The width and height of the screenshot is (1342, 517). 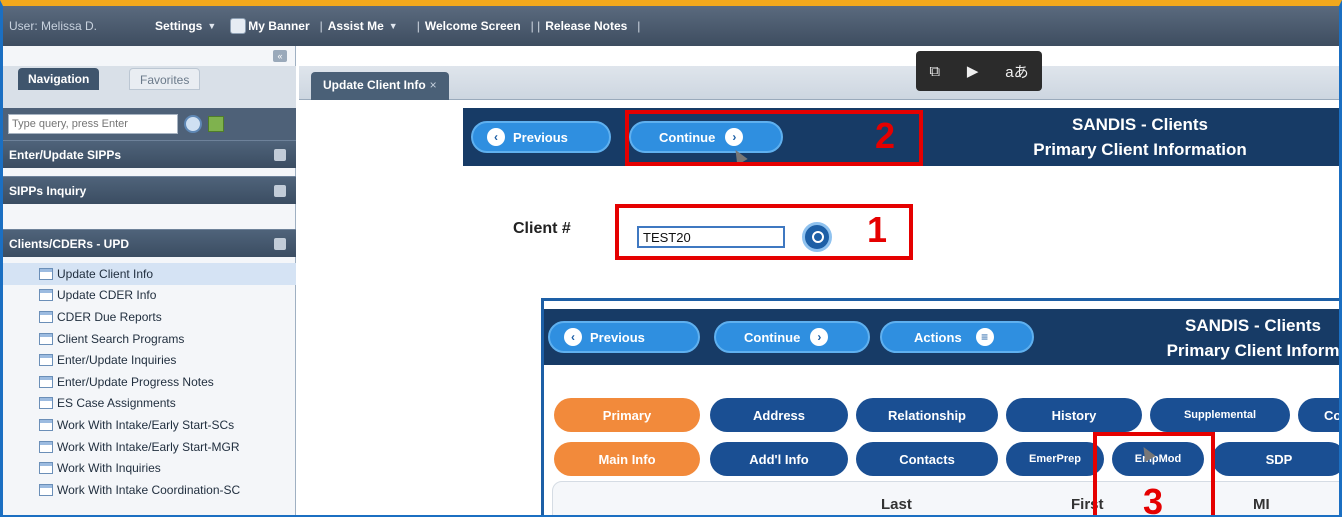 I want to click on collapse-icon: «, so click(x=280, y=56).